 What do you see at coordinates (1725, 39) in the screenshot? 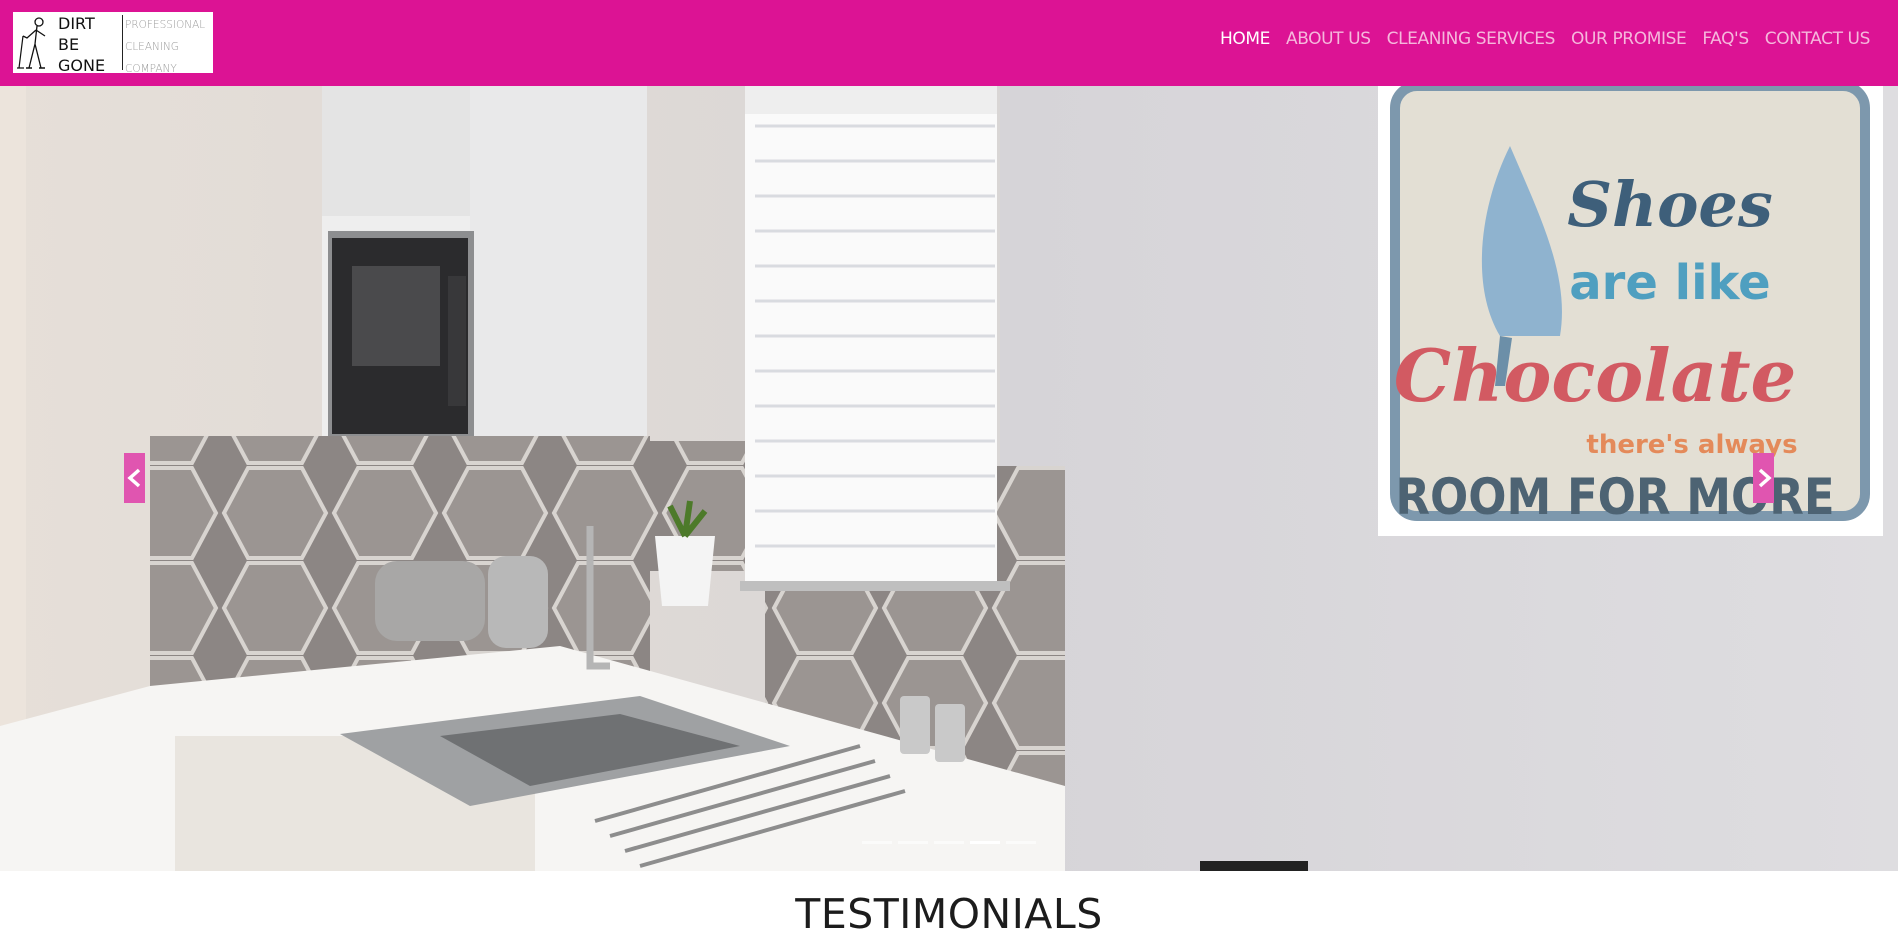
I see `nav-item-faqs: FAQ'S` at bounding box center [1725, 39].